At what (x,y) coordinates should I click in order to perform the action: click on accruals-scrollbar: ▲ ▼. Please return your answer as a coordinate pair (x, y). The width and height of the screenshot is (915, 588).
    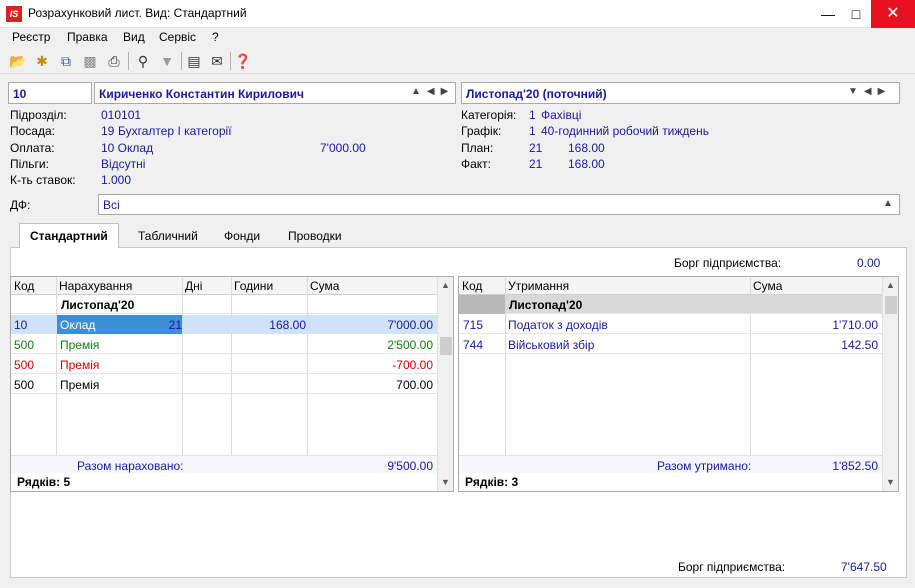
    Looking at the image, I should click on (445, 384).